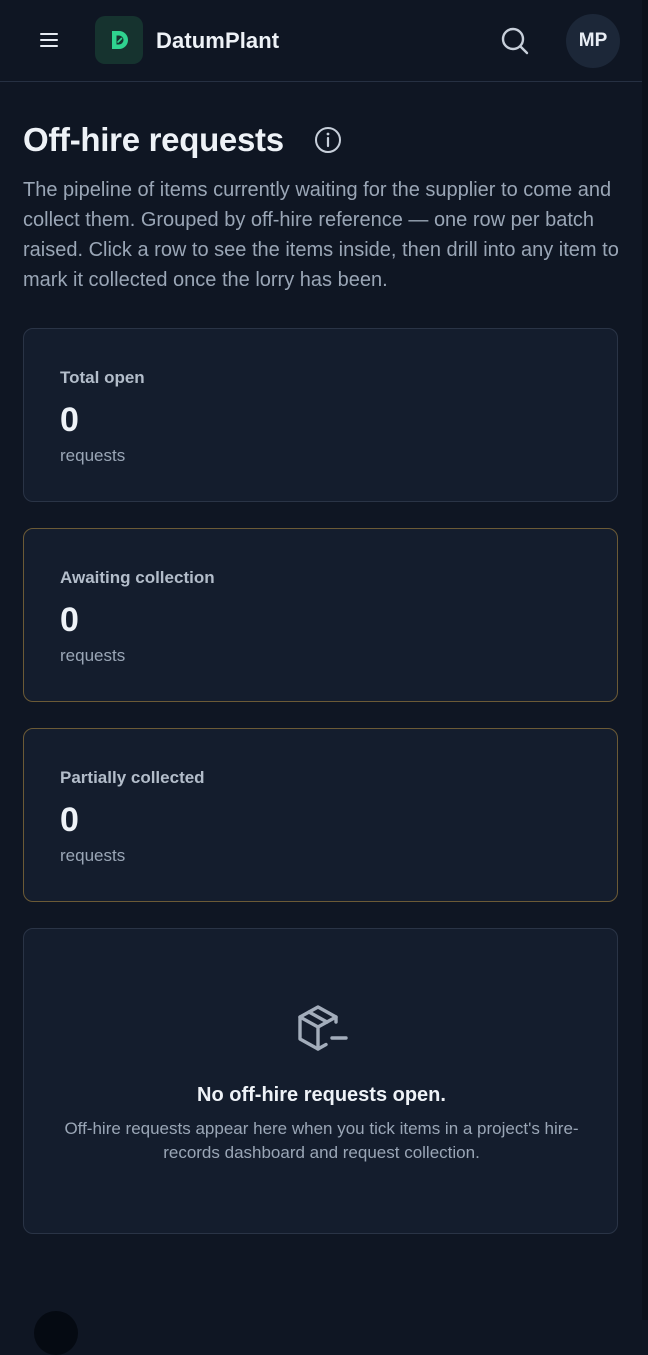  I want to click on brand-name: DatumPlant, so click(218, 40).